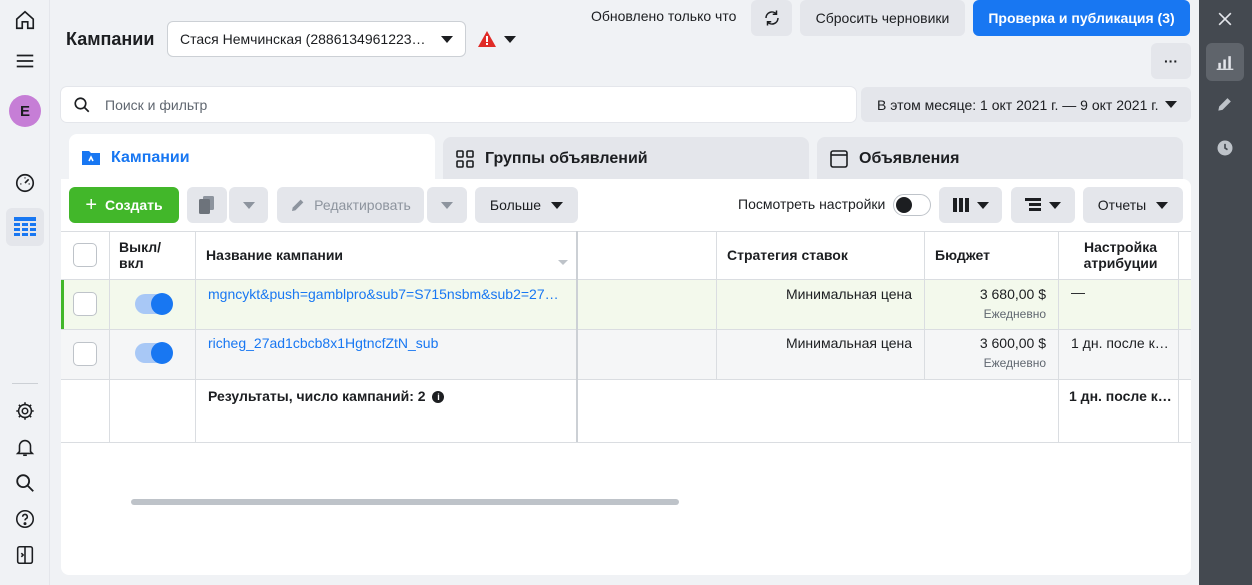  Describe the element at coordinates (91, 204) in the screenshot. I see `plus-icon: +` at that location.